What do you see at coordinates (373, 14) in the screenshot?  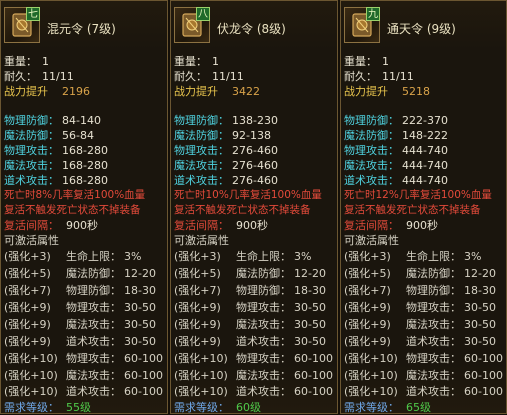 I see `rank-badge: 九` at bounding box center [373, 14].